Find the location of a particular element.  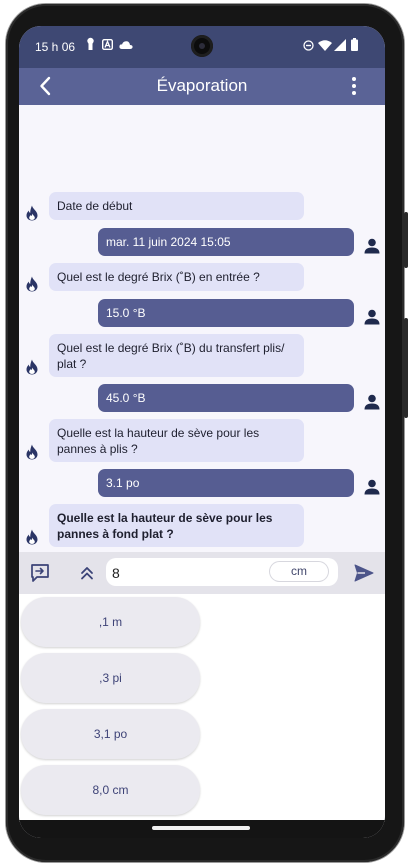

signal-icon is located at coordinates (340, 45).